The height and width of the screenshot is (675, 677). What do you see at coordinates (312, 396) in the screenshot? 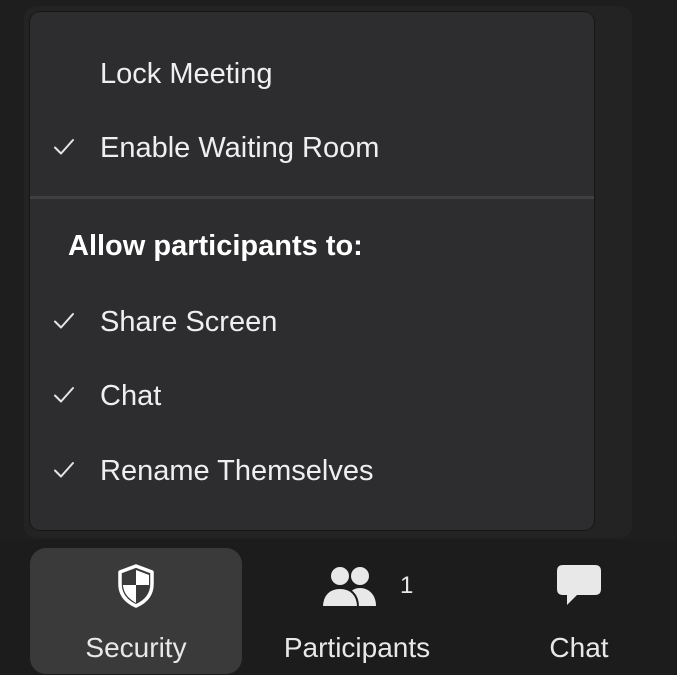
I see `menu-item-chat: Chat` at bounding box center [312, 396].